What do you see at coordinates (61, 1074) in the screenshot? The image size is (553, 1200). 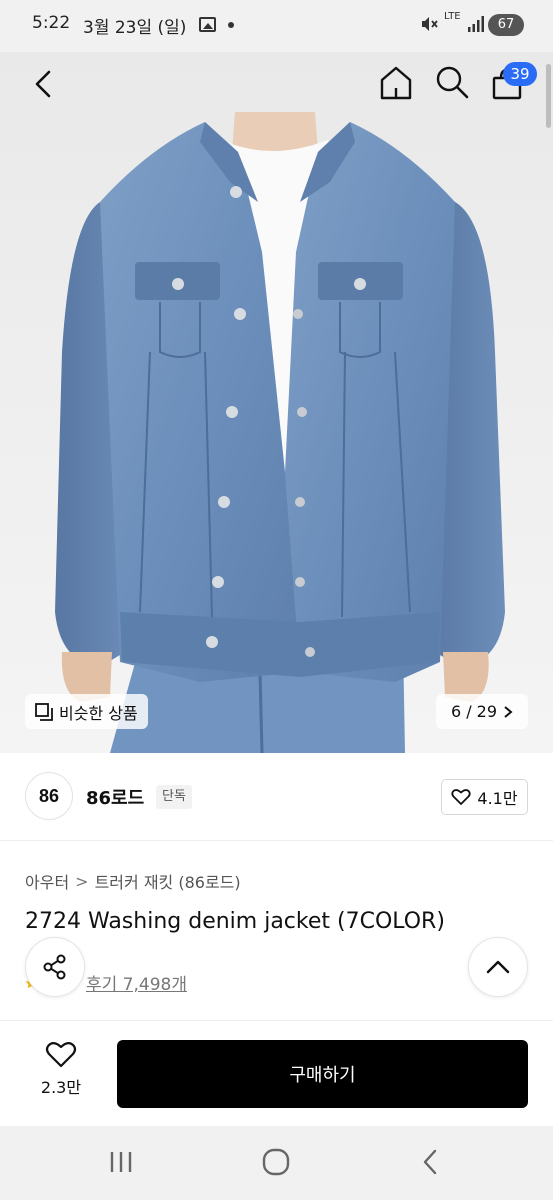 I see `wishlist-button: 2.3만` at bounding box center [61, 1074].